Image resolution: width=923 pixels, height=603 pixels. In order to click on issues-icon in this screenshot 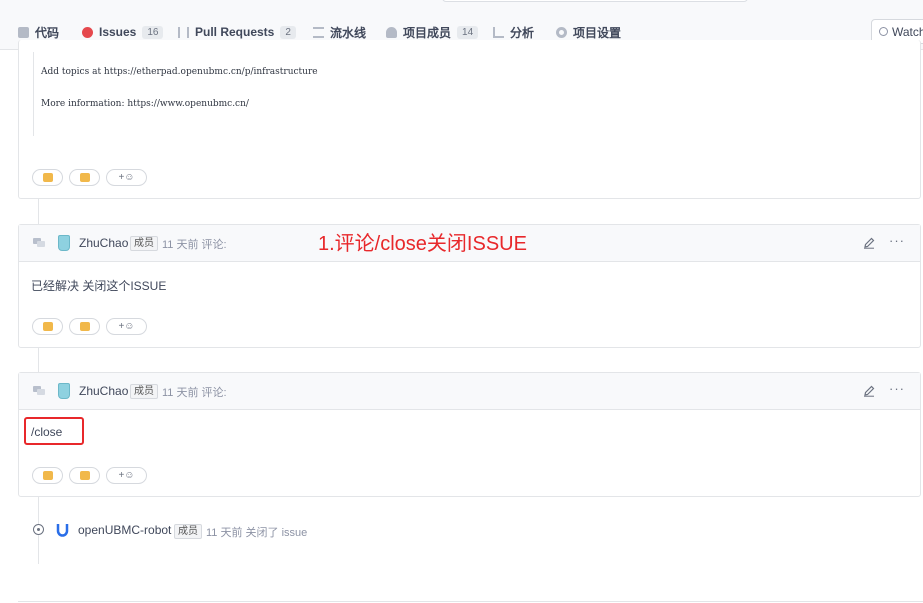, I will do `click(87, 32)`.